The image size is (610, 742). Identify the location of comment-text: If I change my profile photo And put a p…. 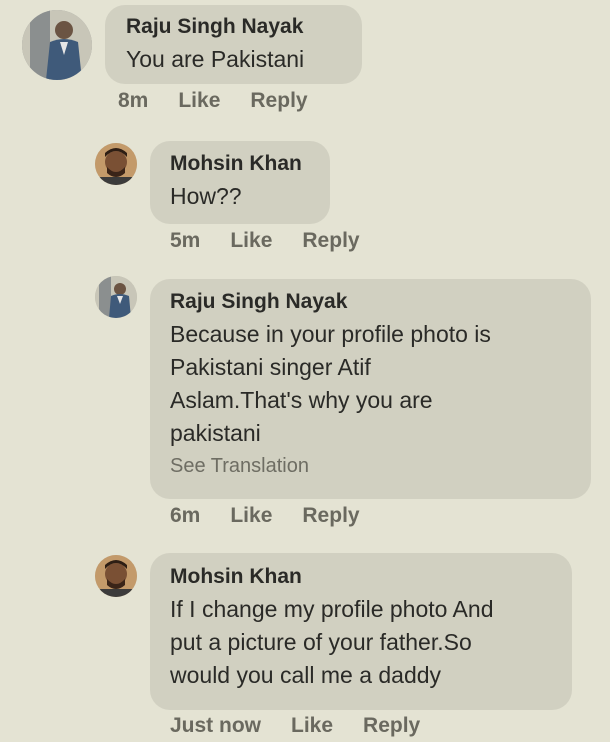
(332, 642).